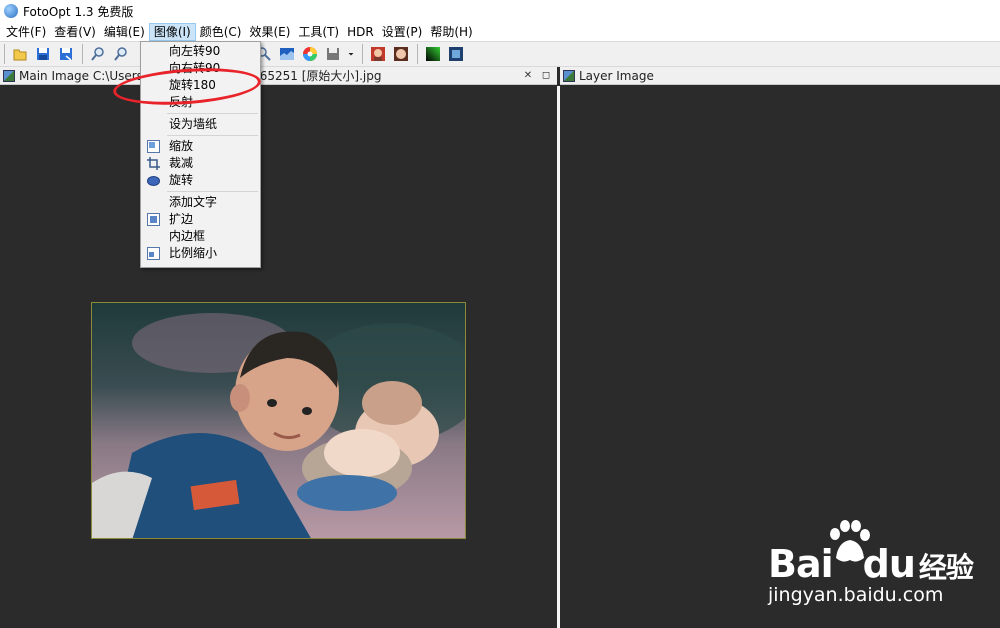 The width and height of the screenshot is (1000, 628). I want to click on open-button, so click(20, 54).